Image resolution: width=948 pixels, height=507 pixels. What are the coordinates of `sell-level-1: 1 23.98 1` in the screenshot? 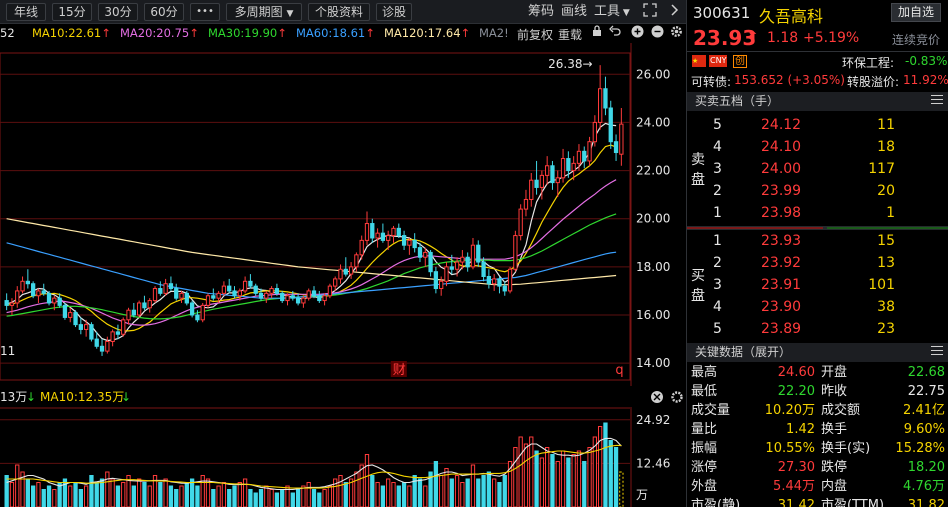 It's located at (830, 213).